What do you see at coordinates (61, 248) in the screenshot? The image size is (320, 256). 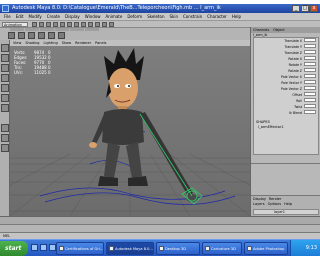 I see `folder-icon` at bounding box center [61, 248].